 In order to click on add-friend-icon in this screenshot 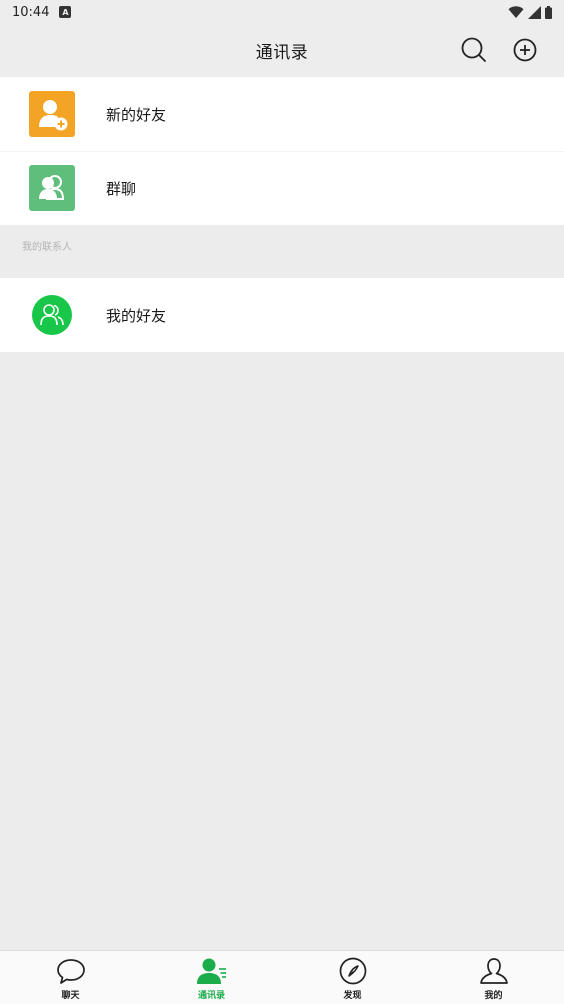, I will do `click(52, 114)`.